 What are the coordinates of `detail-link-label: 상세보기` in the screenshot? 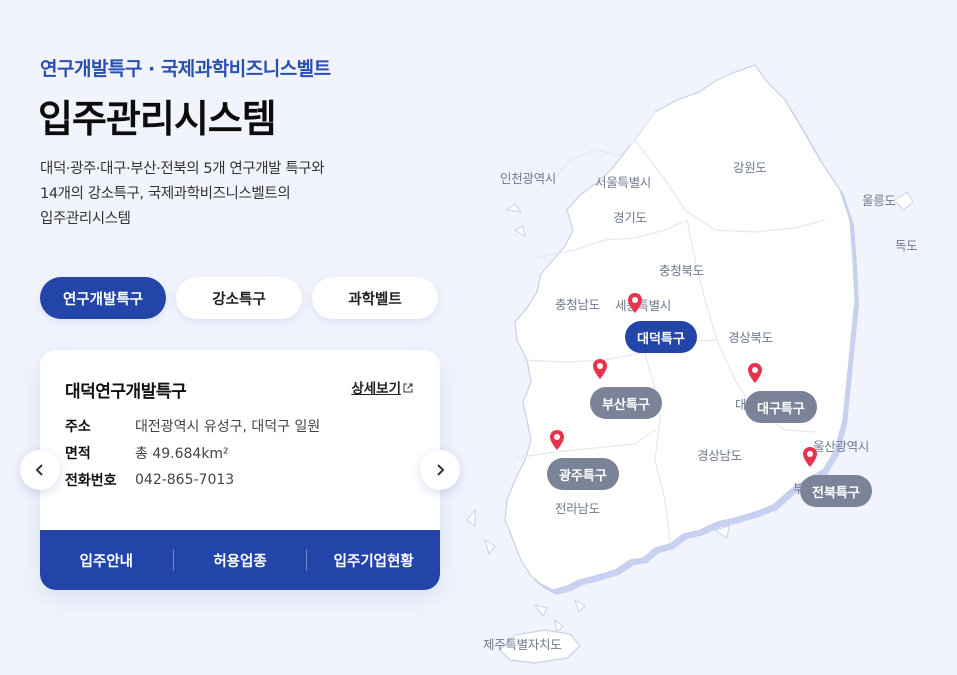 It's located at (376, 389).